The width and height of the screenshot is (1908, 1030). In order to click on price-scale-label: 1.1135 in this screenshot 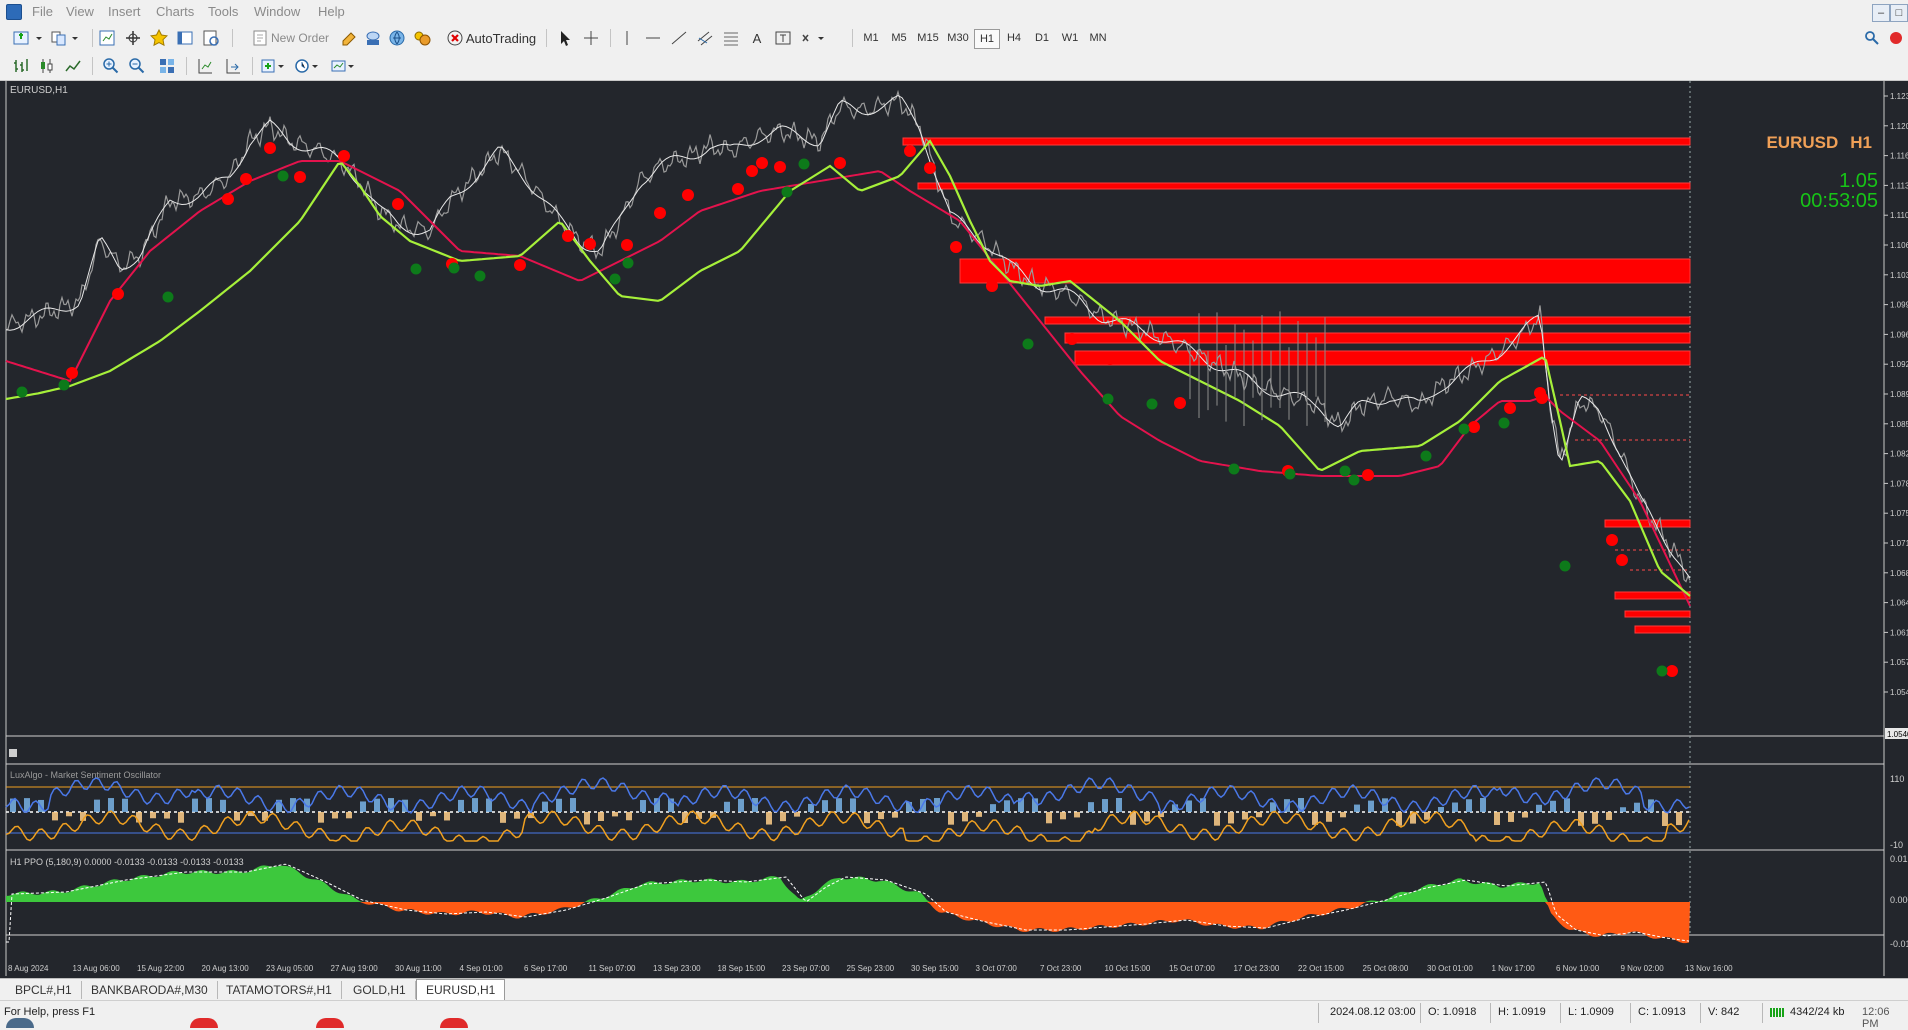, I will do `click(1899, 185)`.